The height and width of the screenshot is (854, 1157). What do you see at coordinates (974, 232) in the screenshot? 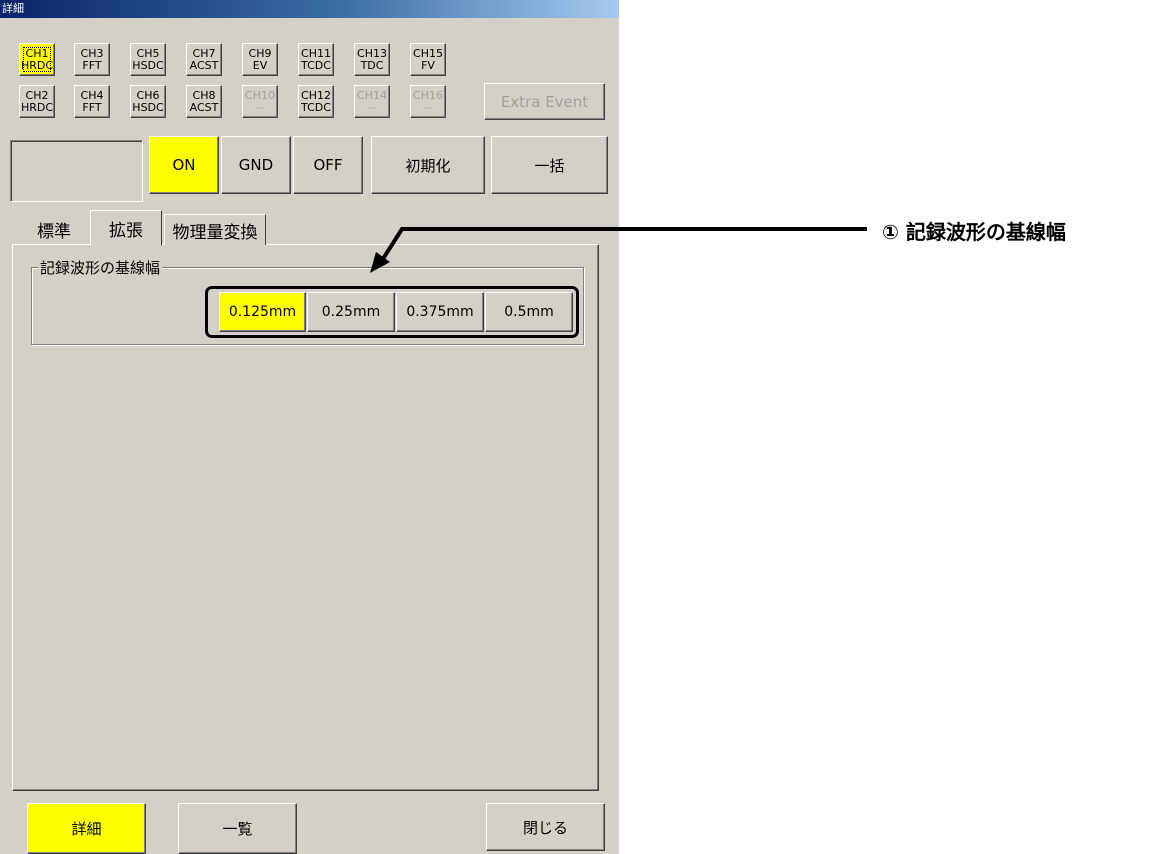
I see `callout-label: ① 記録波形の基線幅` at bounding box center [974, 232].